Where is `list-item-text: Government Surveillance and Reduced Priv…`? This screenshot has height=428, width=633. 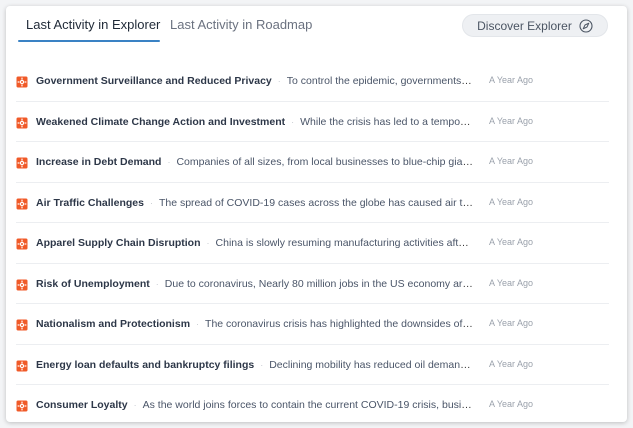
list-item-text: Government Surveillance and Reduced Priv… is located at coordinates (255, 81).